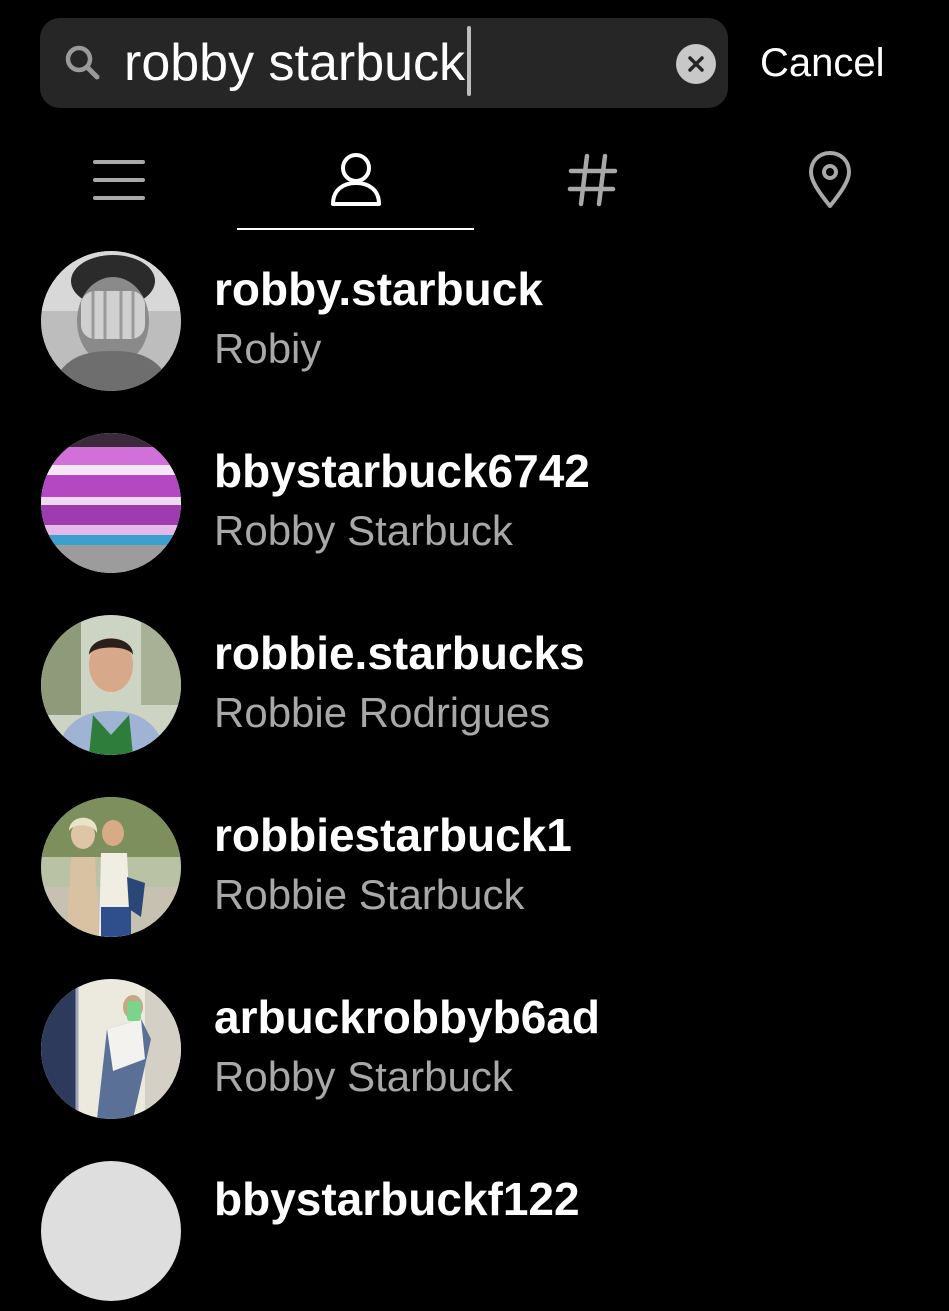  Describe the element at coordinates (469, 61) in the screenshot. I see `text-caret` at that location.